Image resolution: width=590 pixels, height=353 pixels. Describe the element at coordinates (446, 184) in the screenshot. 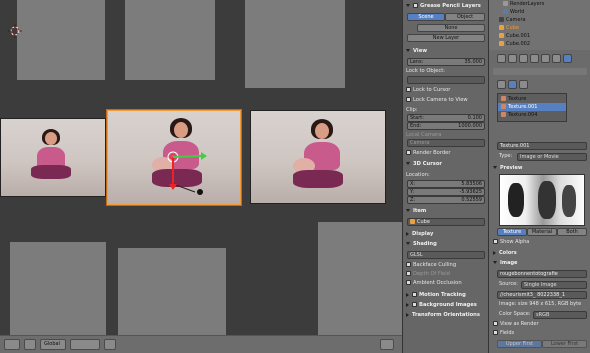

I see `cursor-x-field: X: 5.83506` at that location.